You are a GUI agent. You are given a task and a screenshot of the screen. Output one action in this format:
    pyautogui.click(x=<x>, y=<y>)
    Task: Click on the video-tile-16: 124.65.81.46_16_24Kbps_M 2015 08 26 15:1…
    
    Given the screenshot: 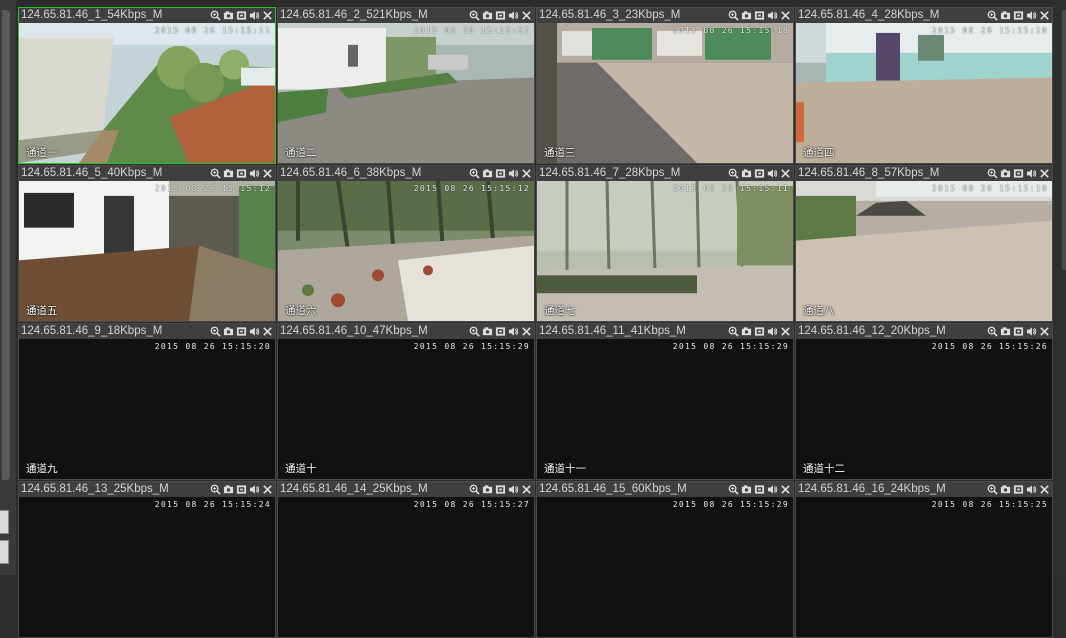 What is the action you would take?
    pyautogui.click(x=924, y=559)
    